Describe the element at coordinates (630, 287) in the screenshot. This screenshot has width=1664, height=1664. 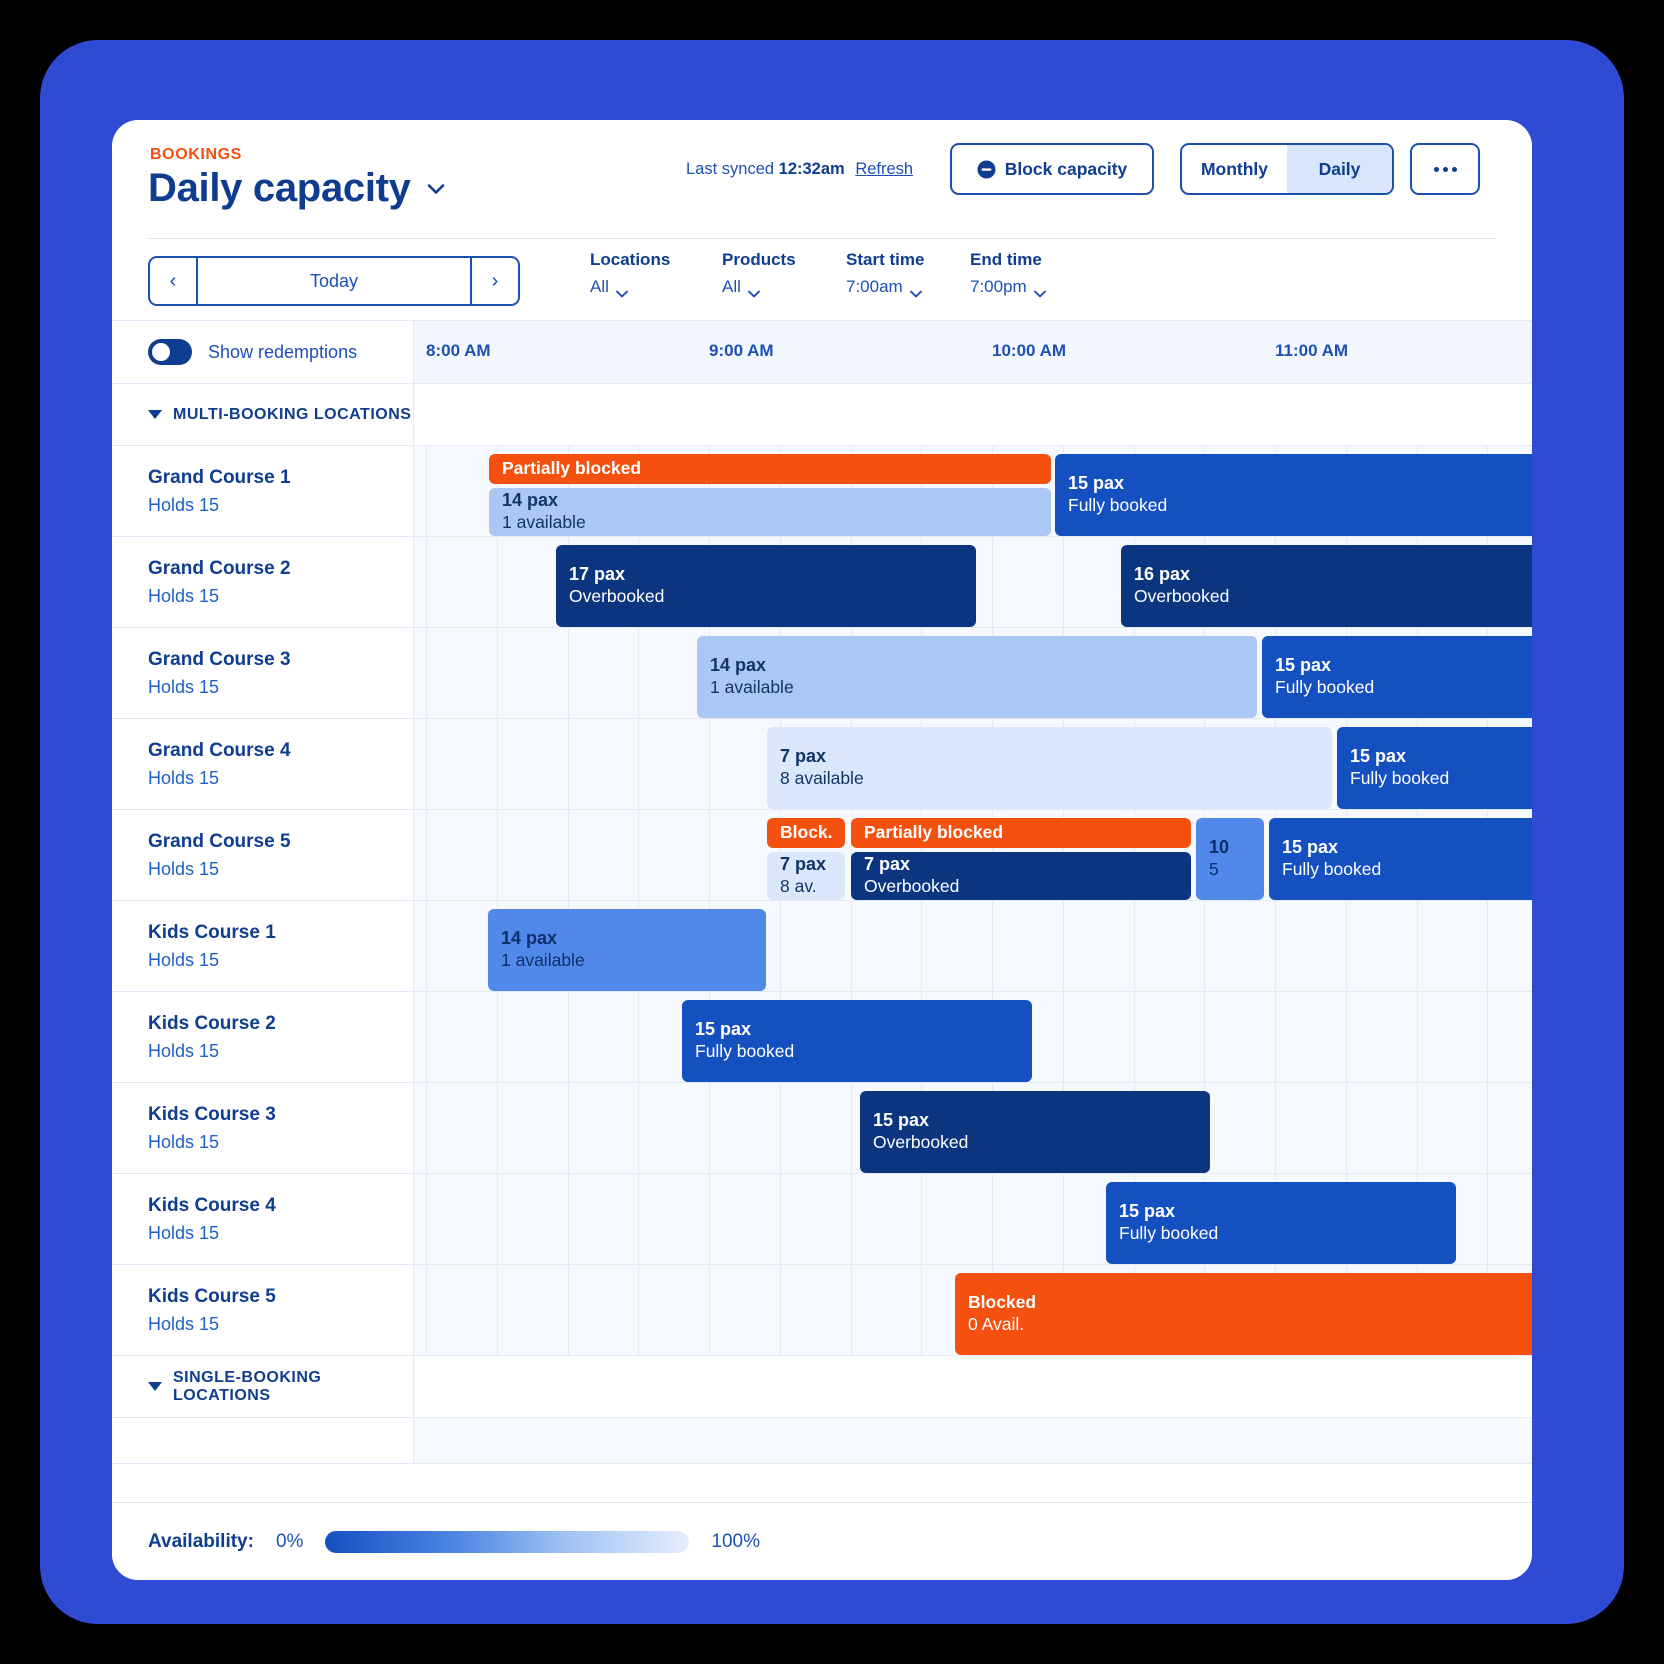
I see `filter-locations-select: All` at that location.